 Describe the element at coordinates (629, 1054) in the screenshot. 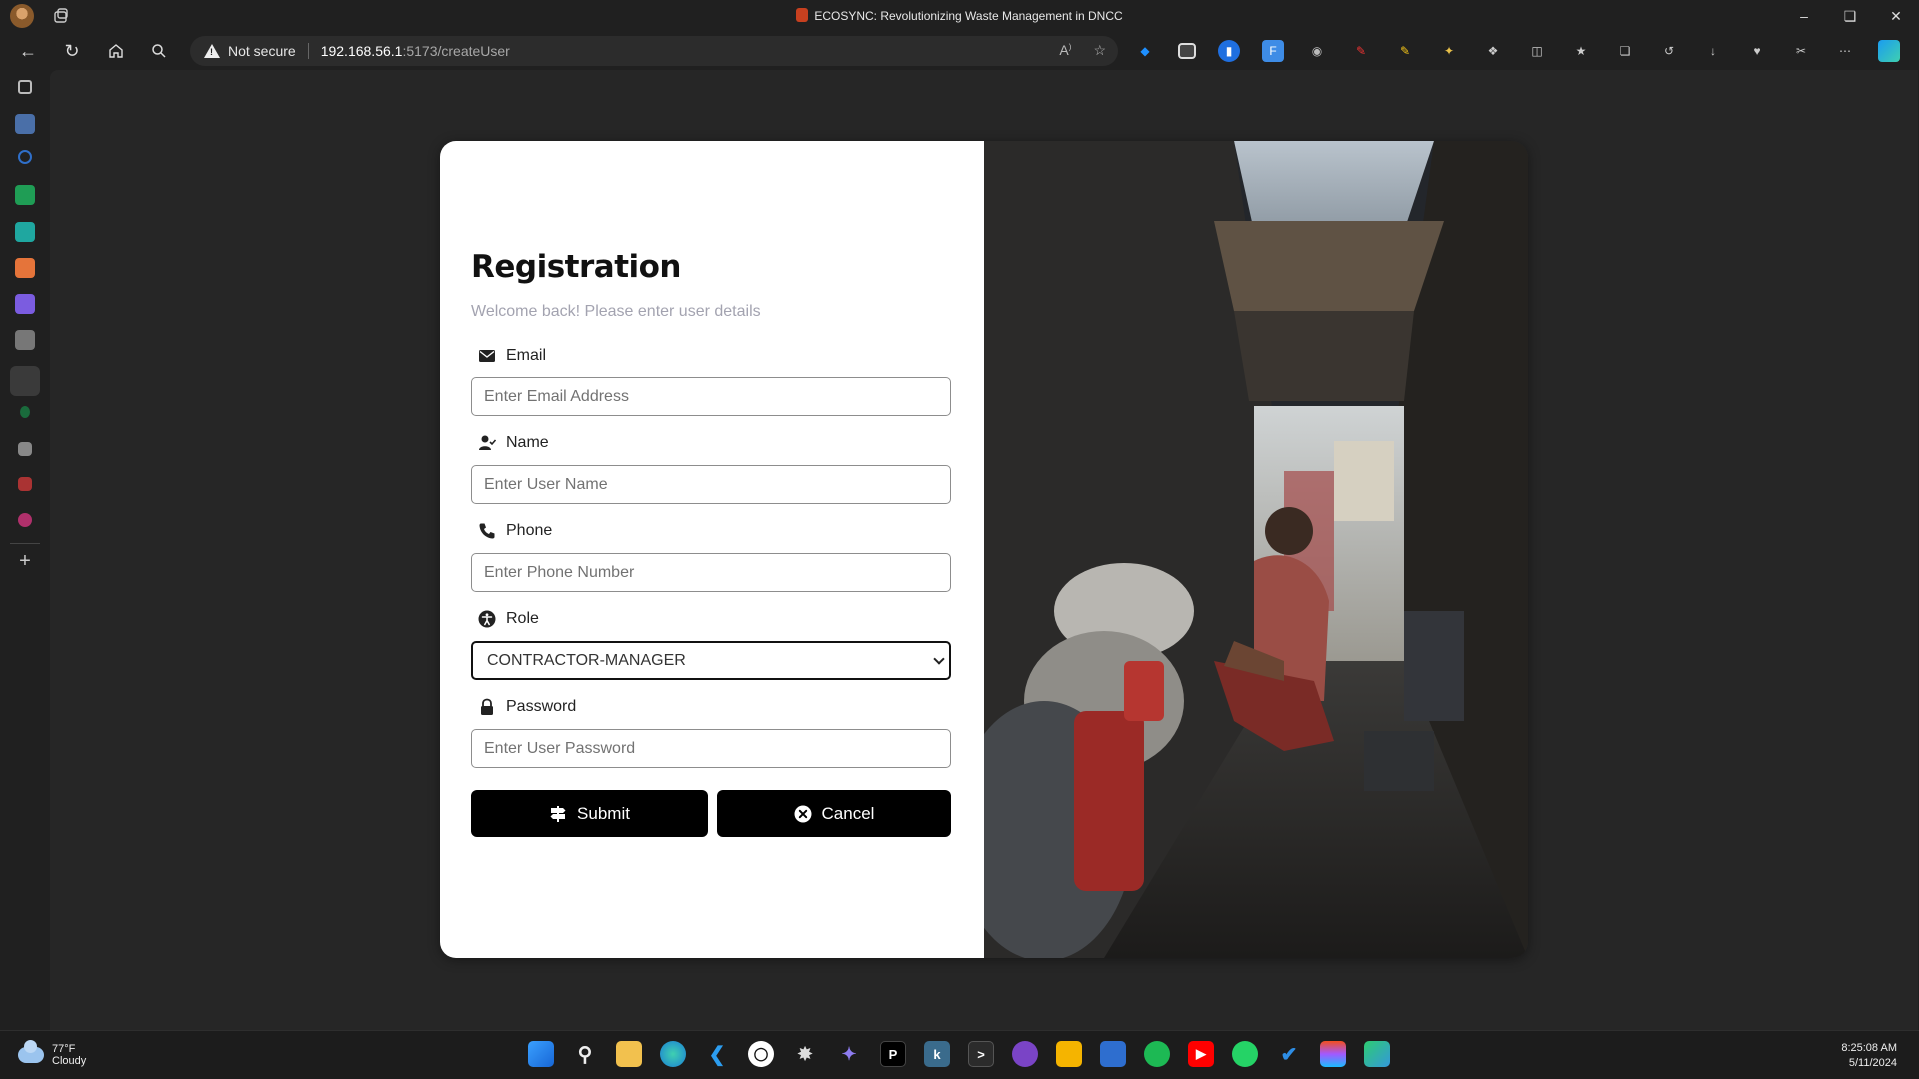

I see `file-explorer-icon` at that location.